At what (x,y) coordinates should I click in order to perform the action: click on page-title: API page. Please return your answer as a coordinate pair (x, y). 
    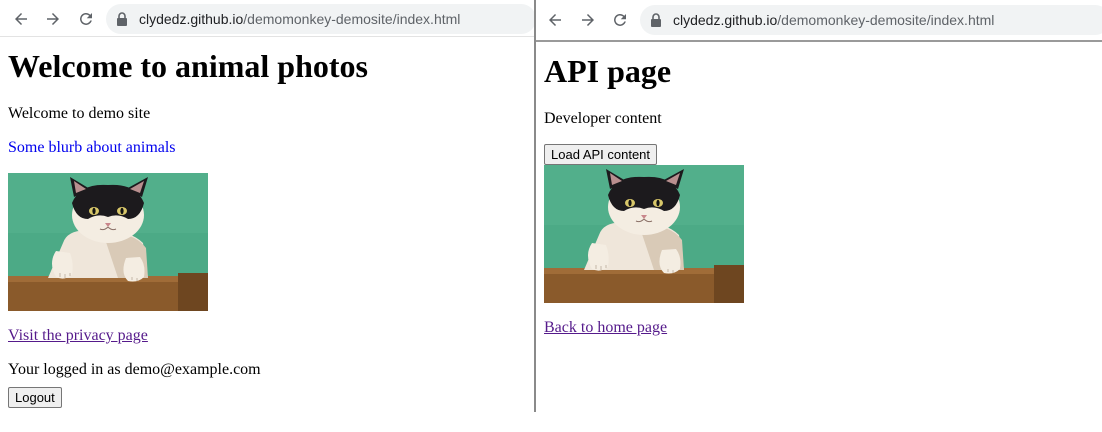
    Looking at the image, I should click on (608, 71).